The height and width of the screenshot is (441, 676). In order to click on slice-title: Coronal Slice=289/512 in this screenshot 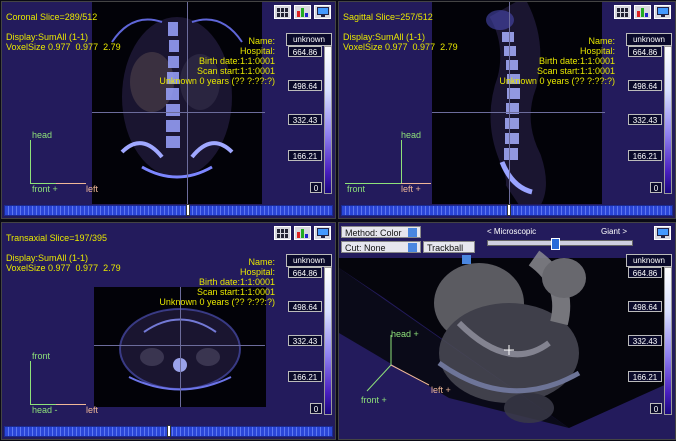, I will do `click(52, 17)`.